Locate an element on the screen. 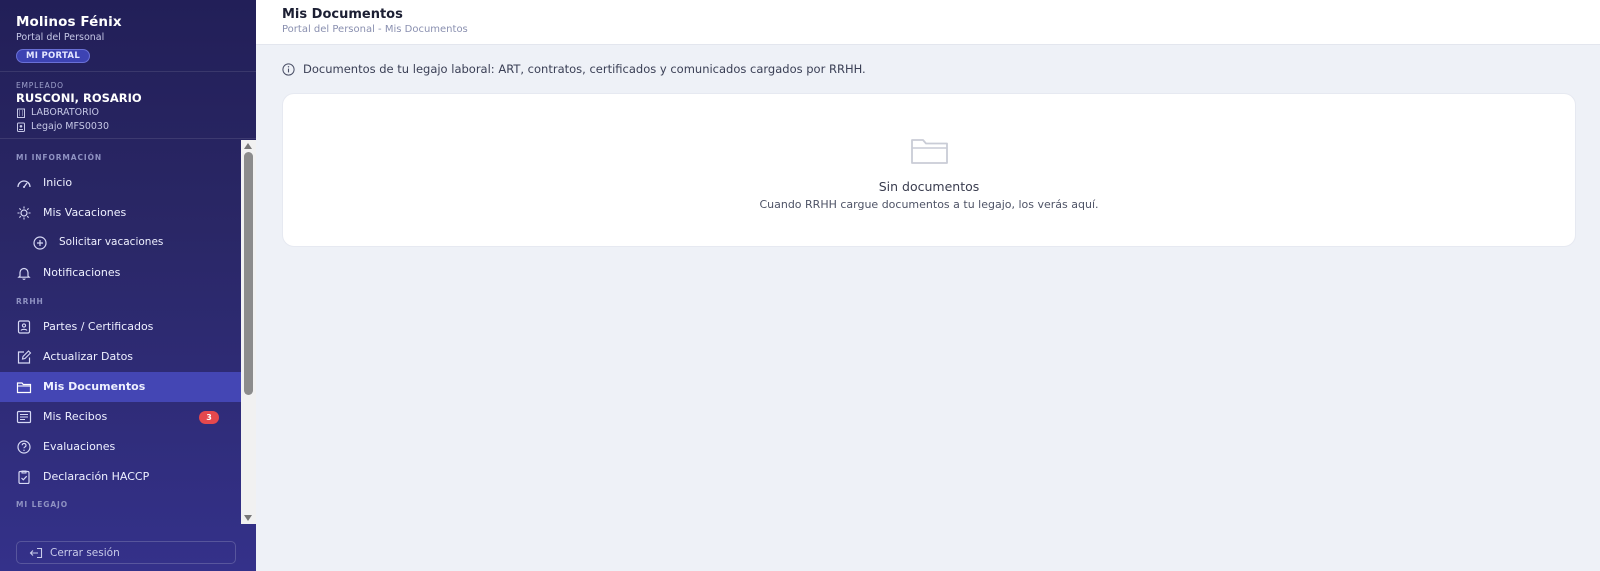 The width and height of the screenshot is (1600, 571). sidebar-item-partes-certificados: Partes / Certificados is located at coordinates (120, 327).